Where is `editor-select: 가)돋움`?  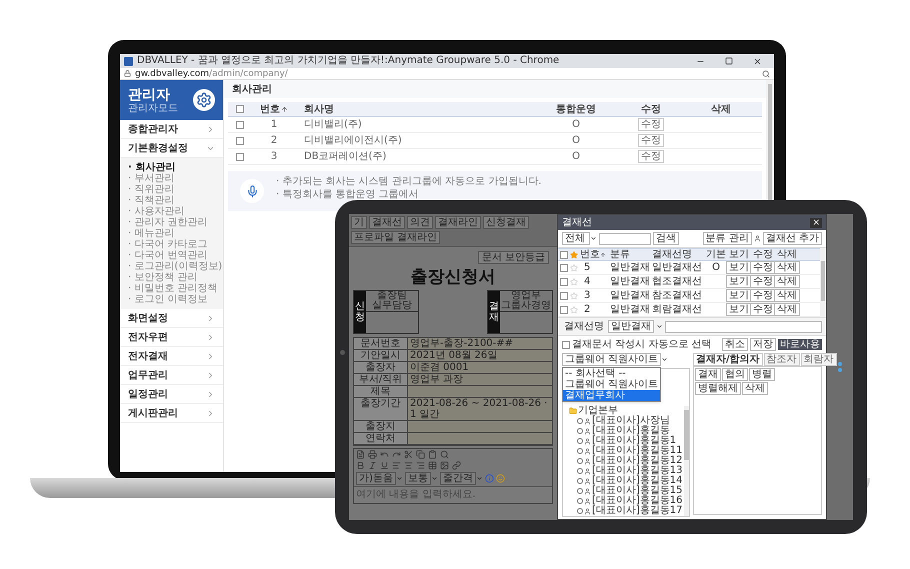
editor-select: 가)돋움 is located at coordinates (376, 478).